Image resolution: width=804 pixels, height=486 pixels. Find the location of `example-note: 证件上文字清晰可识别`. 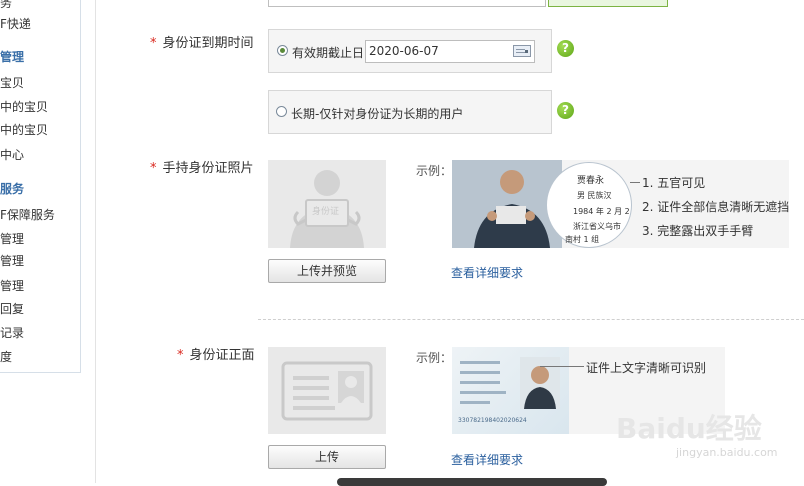

example-note: 证件上文字清晰可识别 is located at coordinates (646, 368).